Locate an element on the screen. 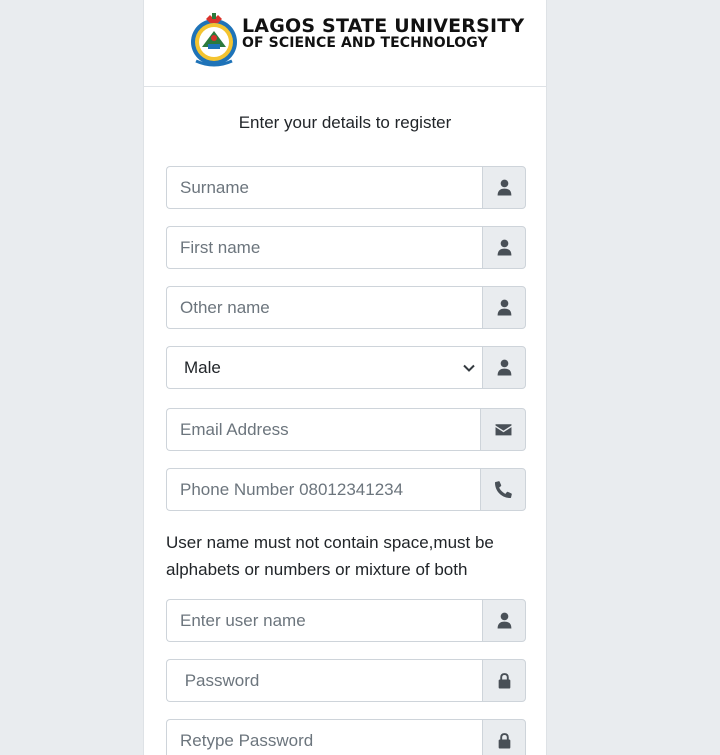  phone-icon is located at coordinates (503, 489).